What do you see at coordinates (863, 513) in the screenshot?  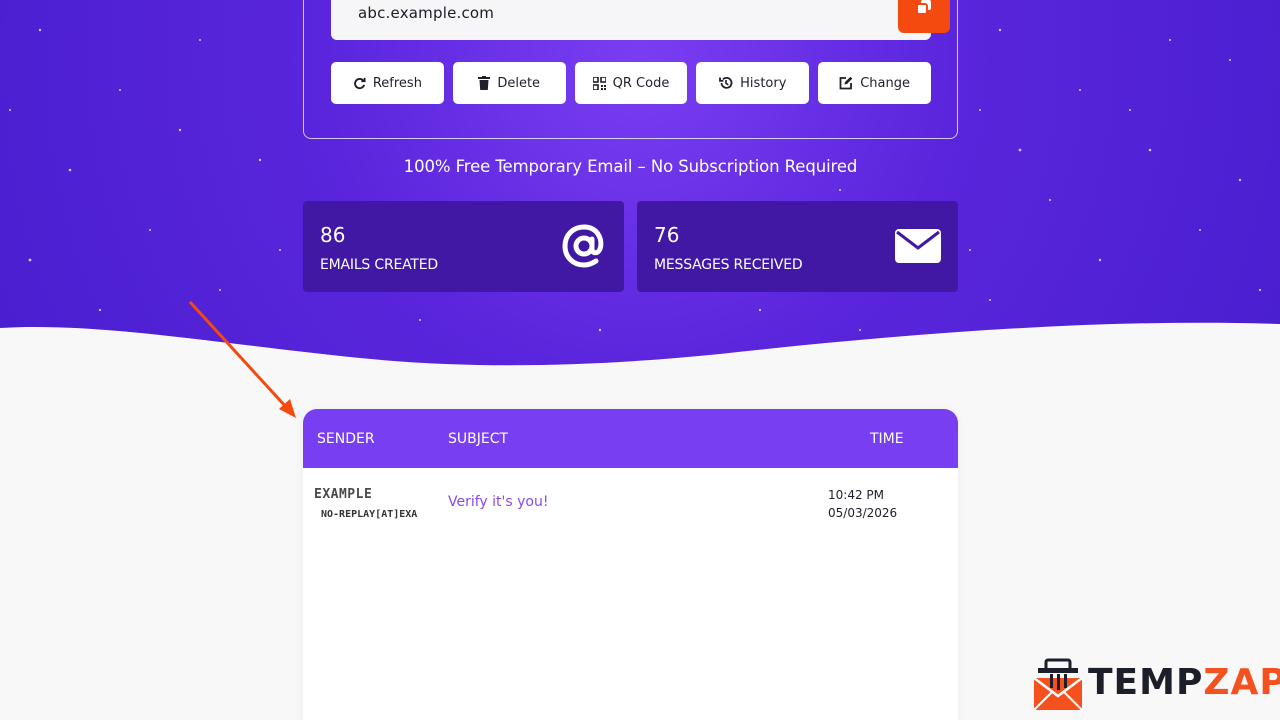 I see `message-date-value: 05/03/2026` at bounding box center [863, 513].